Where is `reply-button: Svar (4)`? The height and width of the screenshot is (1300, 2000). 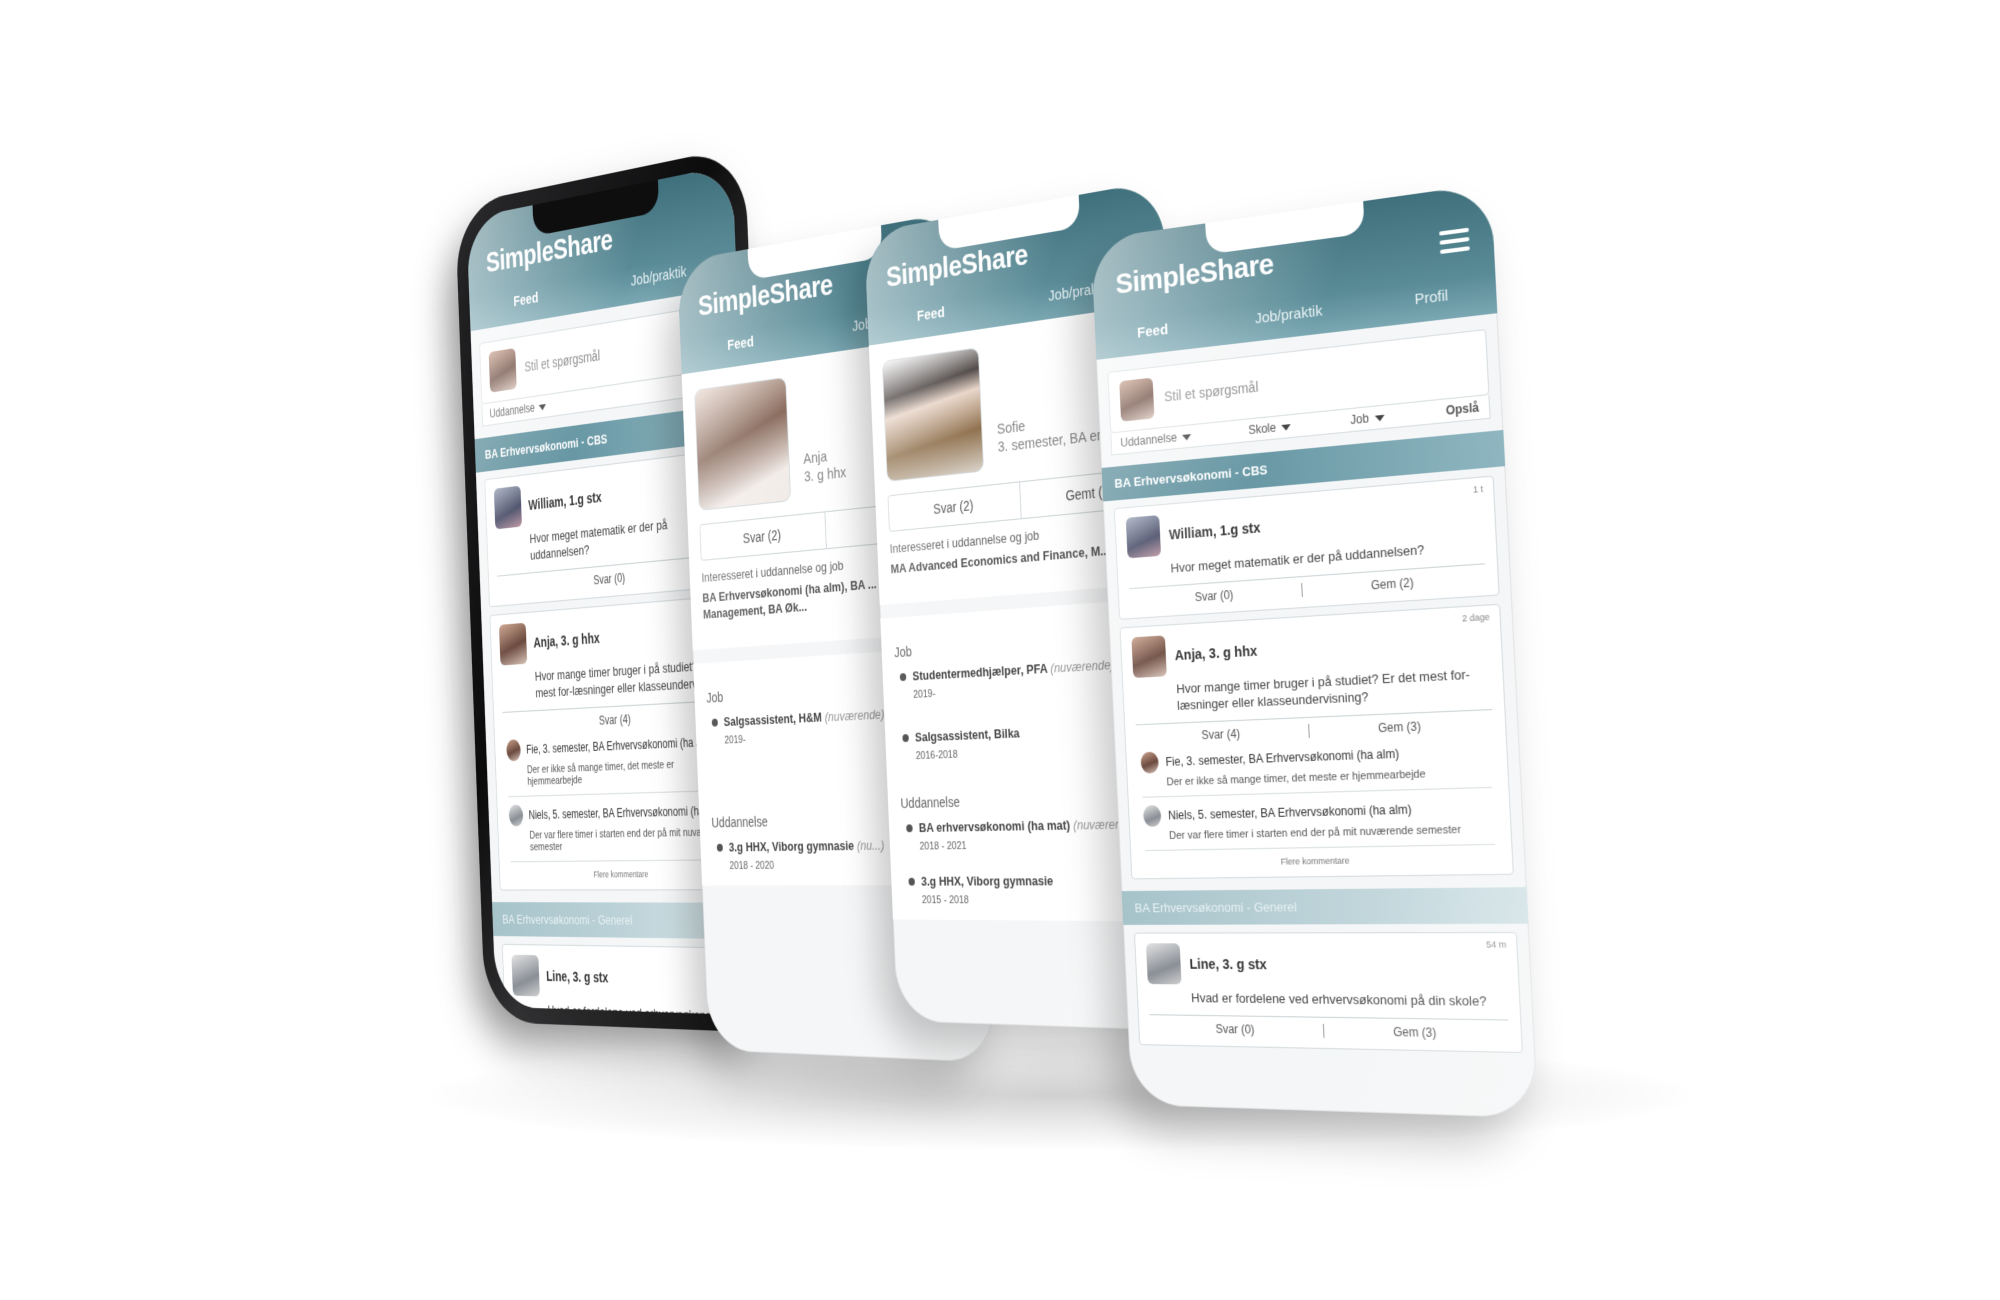 reply-button: Svar (4) is located at coordinates (1222, 734).